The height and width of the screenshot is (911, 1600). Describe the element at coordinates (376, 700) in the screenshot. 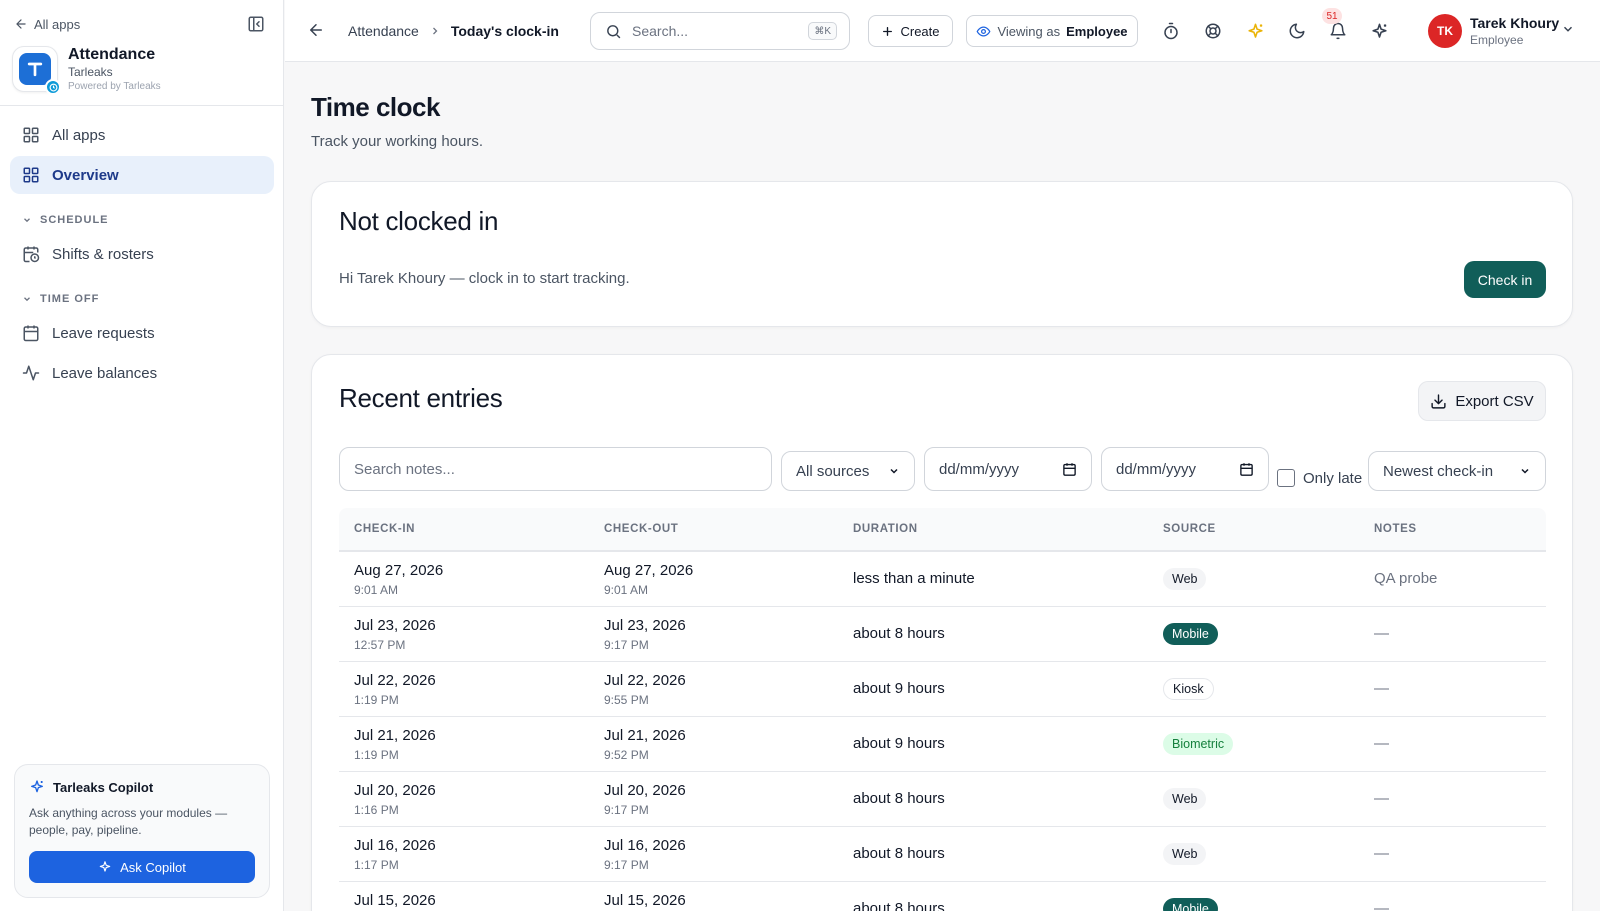

I see `check-in-time: 1:19 PM` at that location.